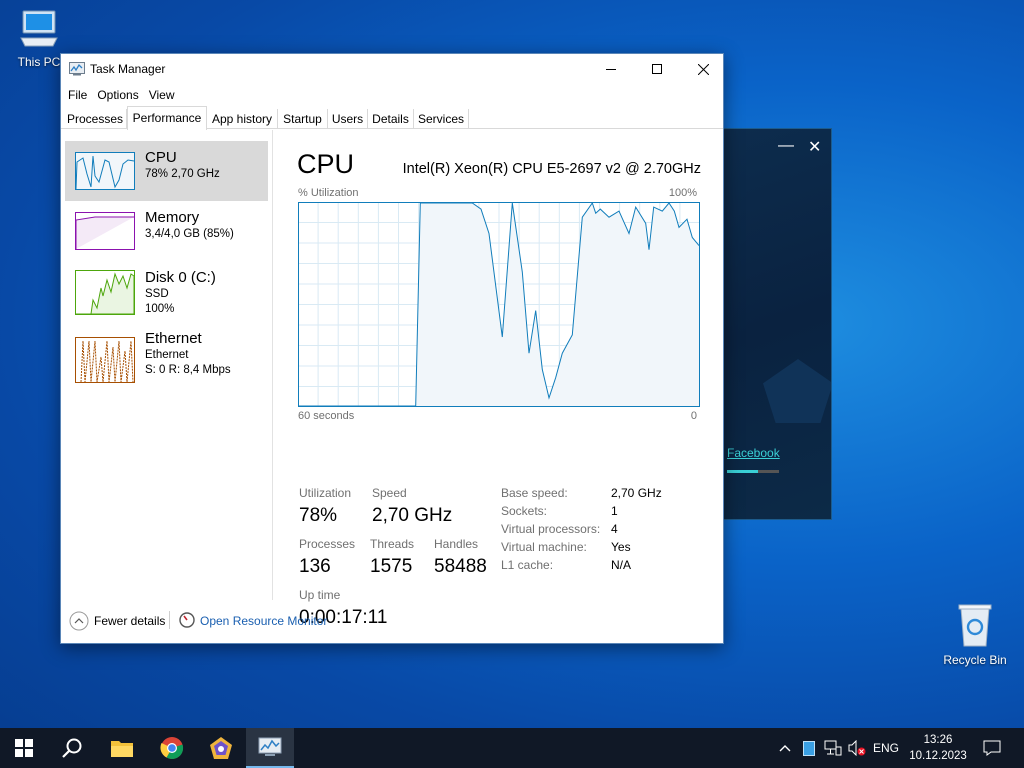  What do you see at coordinates (814, 147) in the screenshot?
I see `background-close-icon: ✕` at bounding box center [814, 147].